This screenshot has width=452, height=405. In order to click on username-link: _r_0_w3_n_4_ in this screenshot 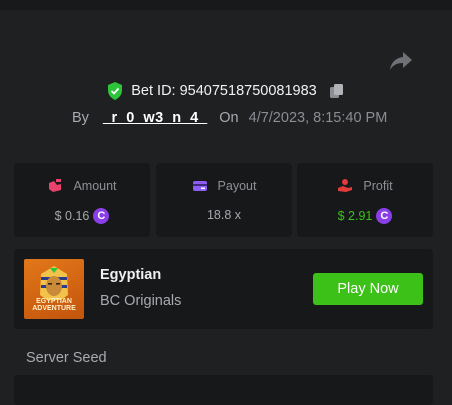, I will do `click(155, 118)`.